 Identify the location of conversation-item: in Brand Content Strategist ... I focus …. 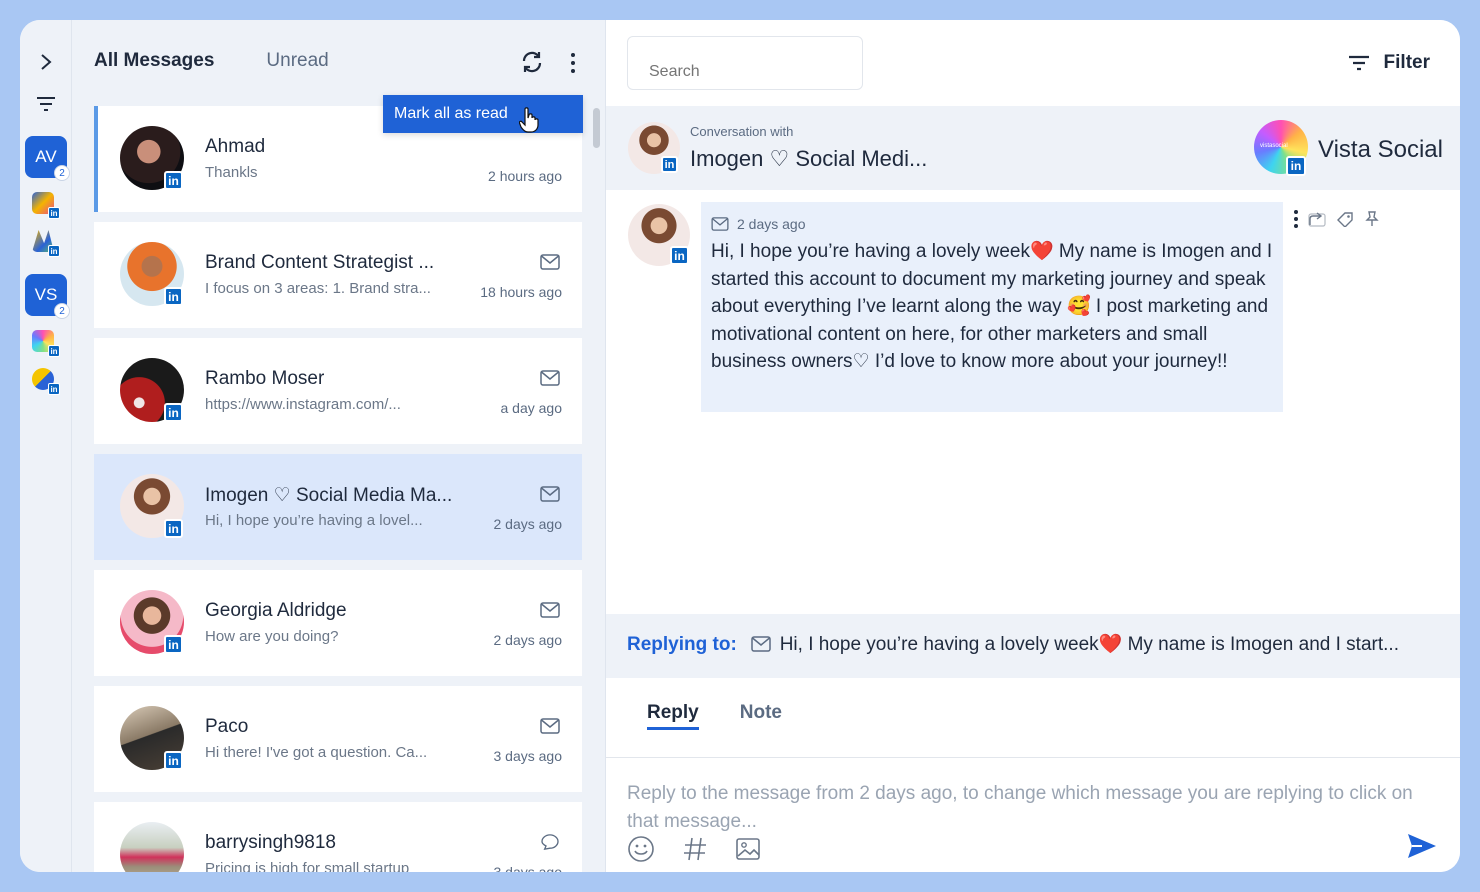
(338, 275).